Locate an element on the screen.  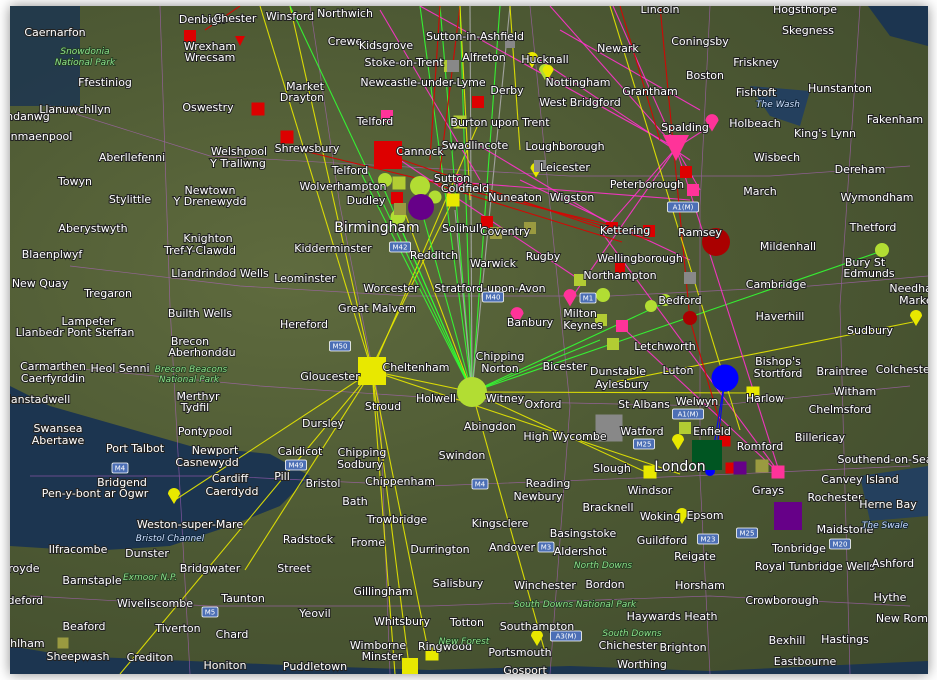
place-label: Chippenham is located at coordinates (400, 481).